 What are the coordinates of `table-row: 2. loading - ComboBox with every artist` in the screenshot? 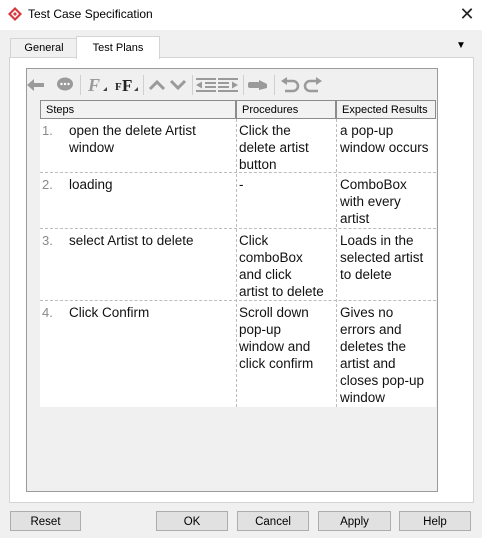 It's located at (238, 201).